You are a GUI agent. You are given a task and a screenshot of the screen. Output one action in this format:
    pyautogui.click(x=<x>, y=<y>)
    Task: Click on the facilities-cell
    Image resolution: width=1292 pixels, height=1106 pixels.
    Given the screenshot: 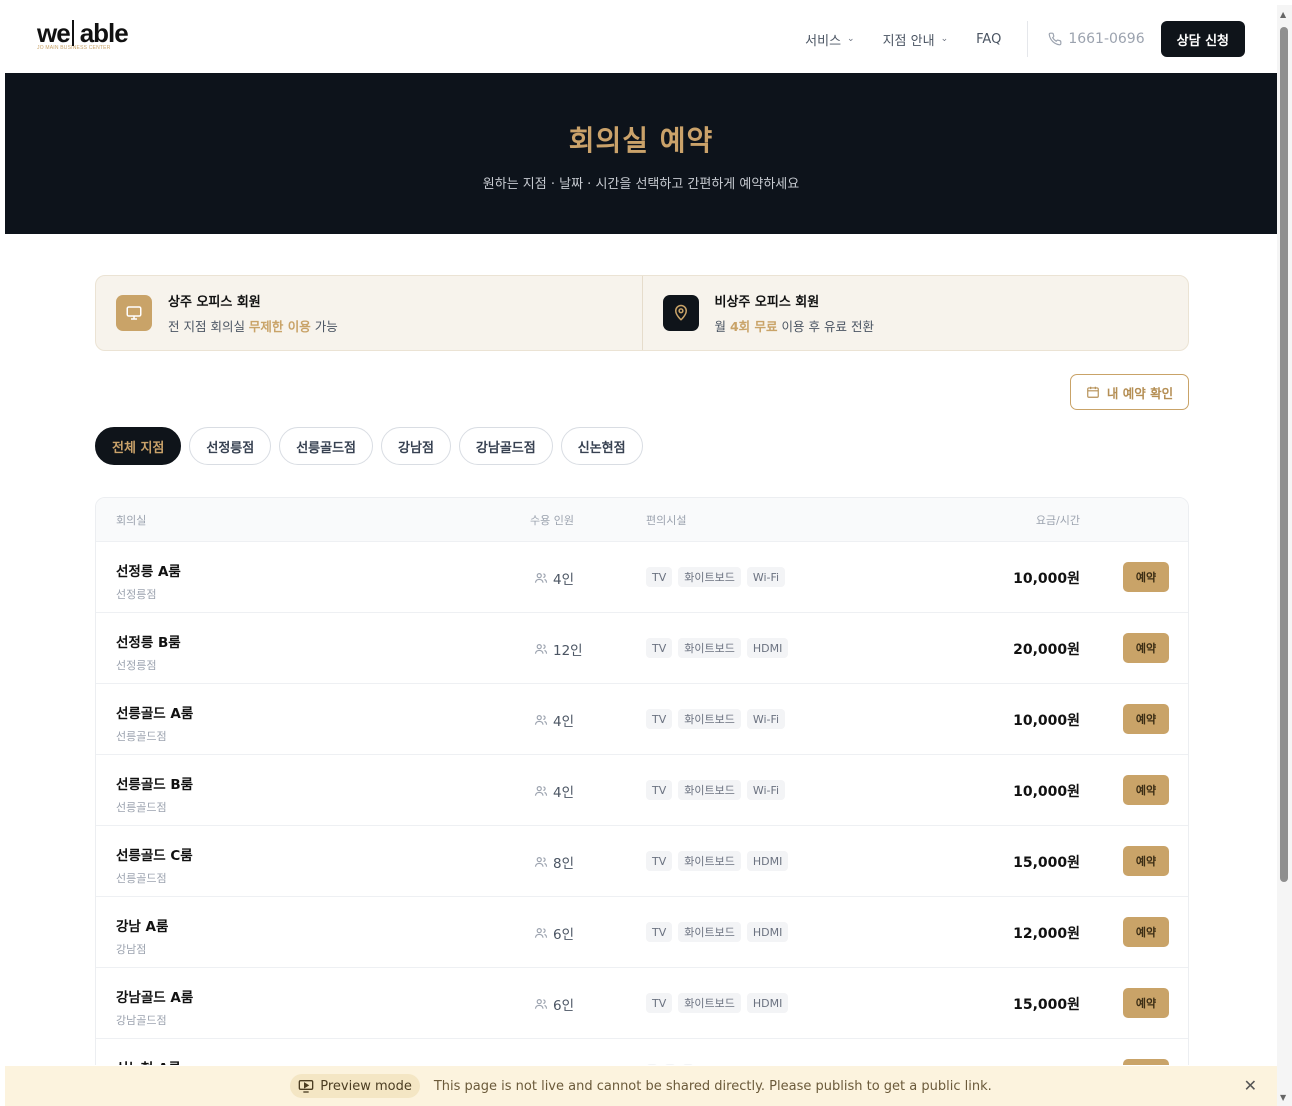 What is the action you would take?
    pyautogui.click(x=673, y=1064)
    